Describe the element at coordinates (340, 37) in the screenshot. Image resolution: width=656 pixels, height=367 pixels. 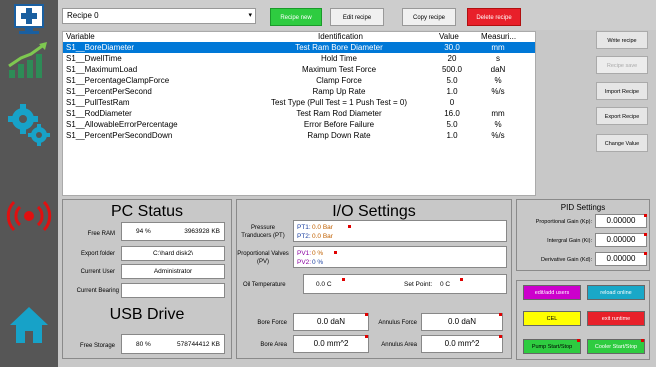
I see `col-header-identification: Identification` at that location.